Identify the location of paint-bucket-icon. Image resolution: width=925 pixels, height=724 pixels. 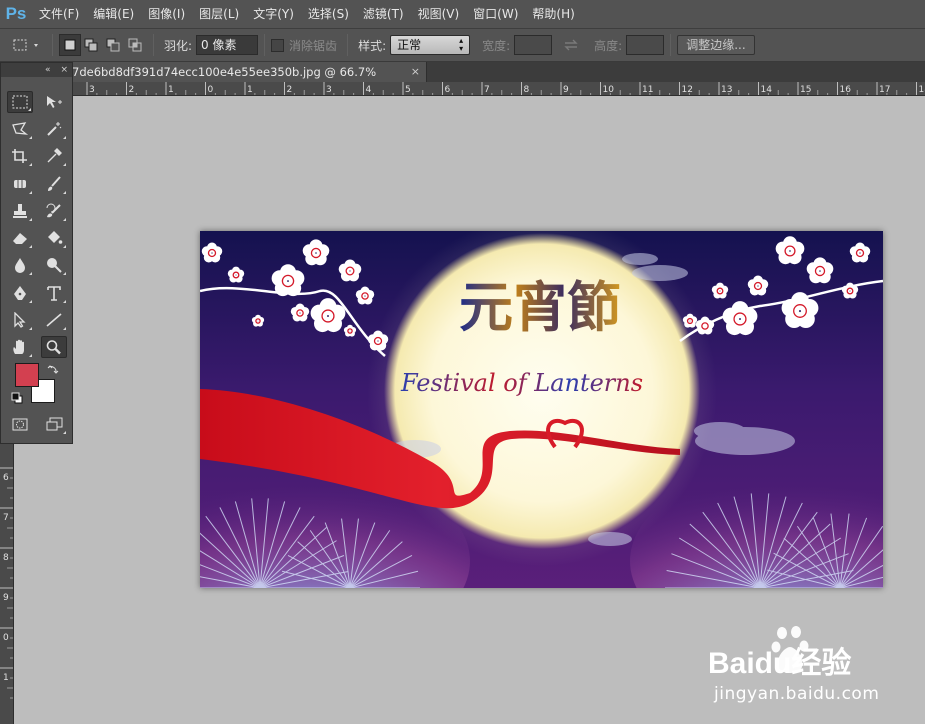
(55, 237).